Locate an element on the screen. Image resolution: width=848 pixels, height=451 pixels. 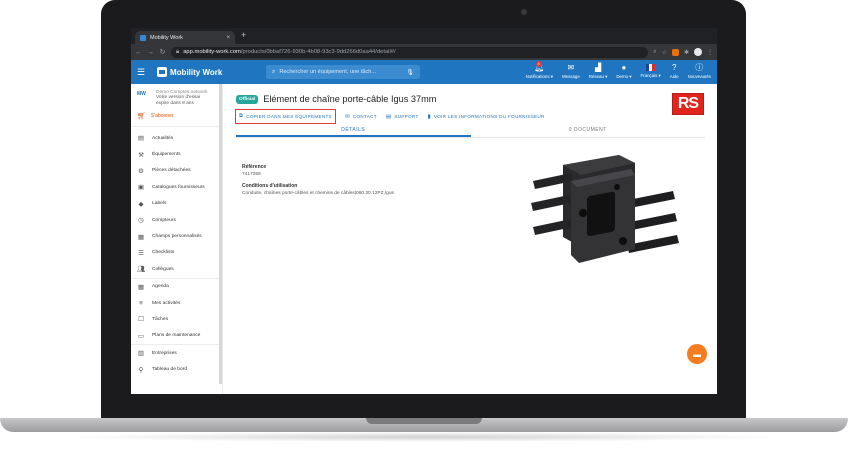
camera-dot is located at coordinates (524, 12).